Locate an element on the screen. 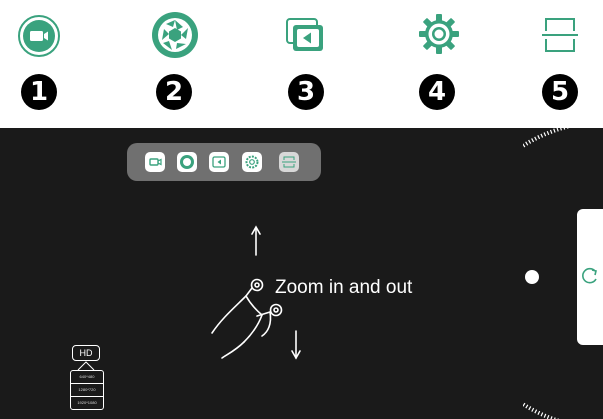 The height and width of the screenshot is (419, 603). side-control-panel is located at coordinates (590, 277).